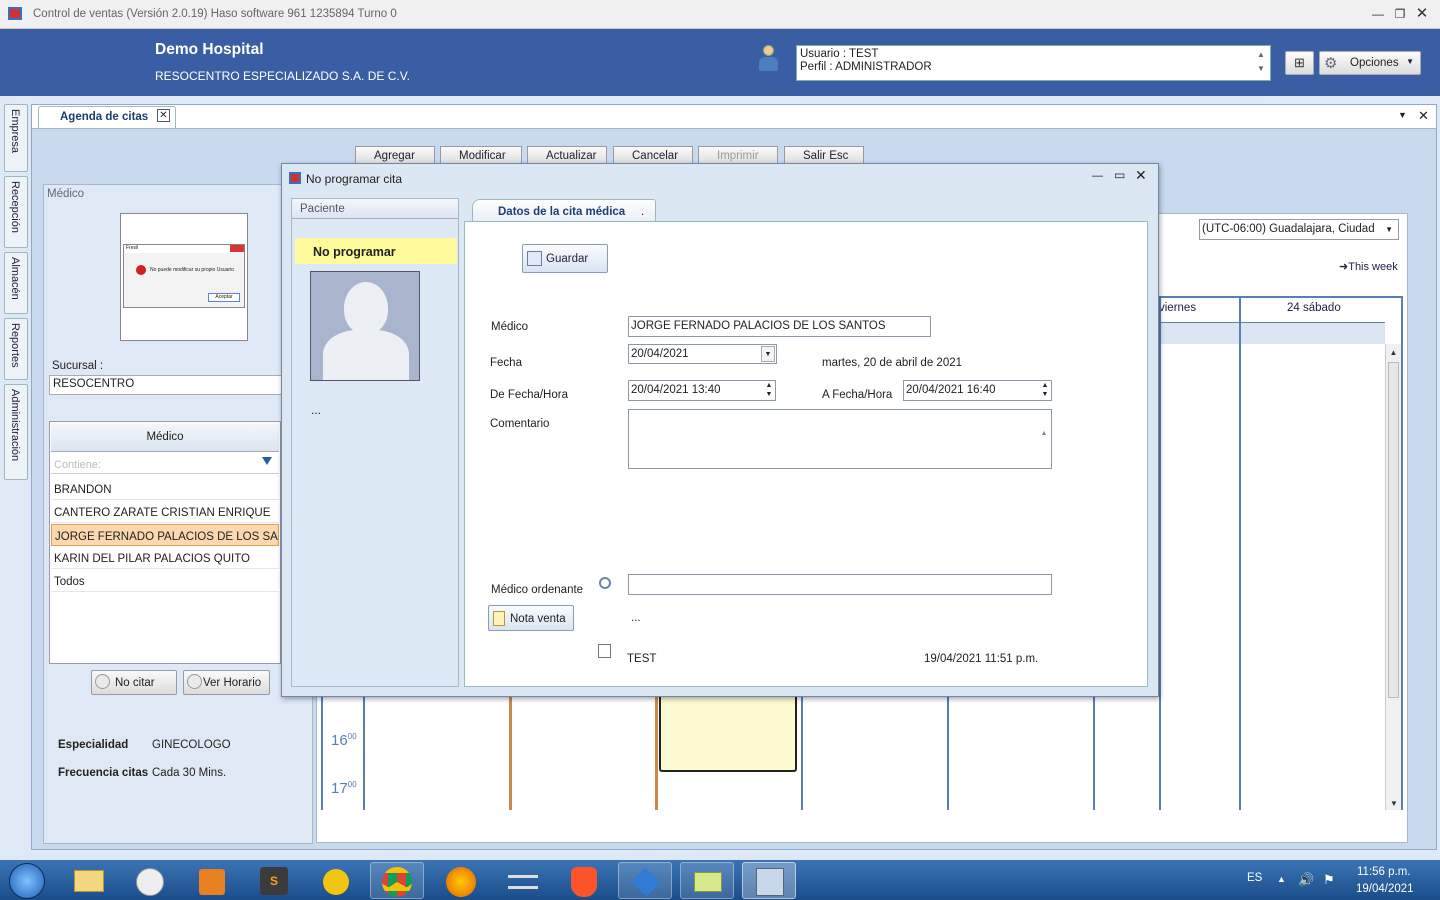 Image resolution: width=1440 pixels, height=900 pixels. Describe the element at coordinates (1368, 266) in the screenshot. I see `this-week-link: ➜This week` at that location.